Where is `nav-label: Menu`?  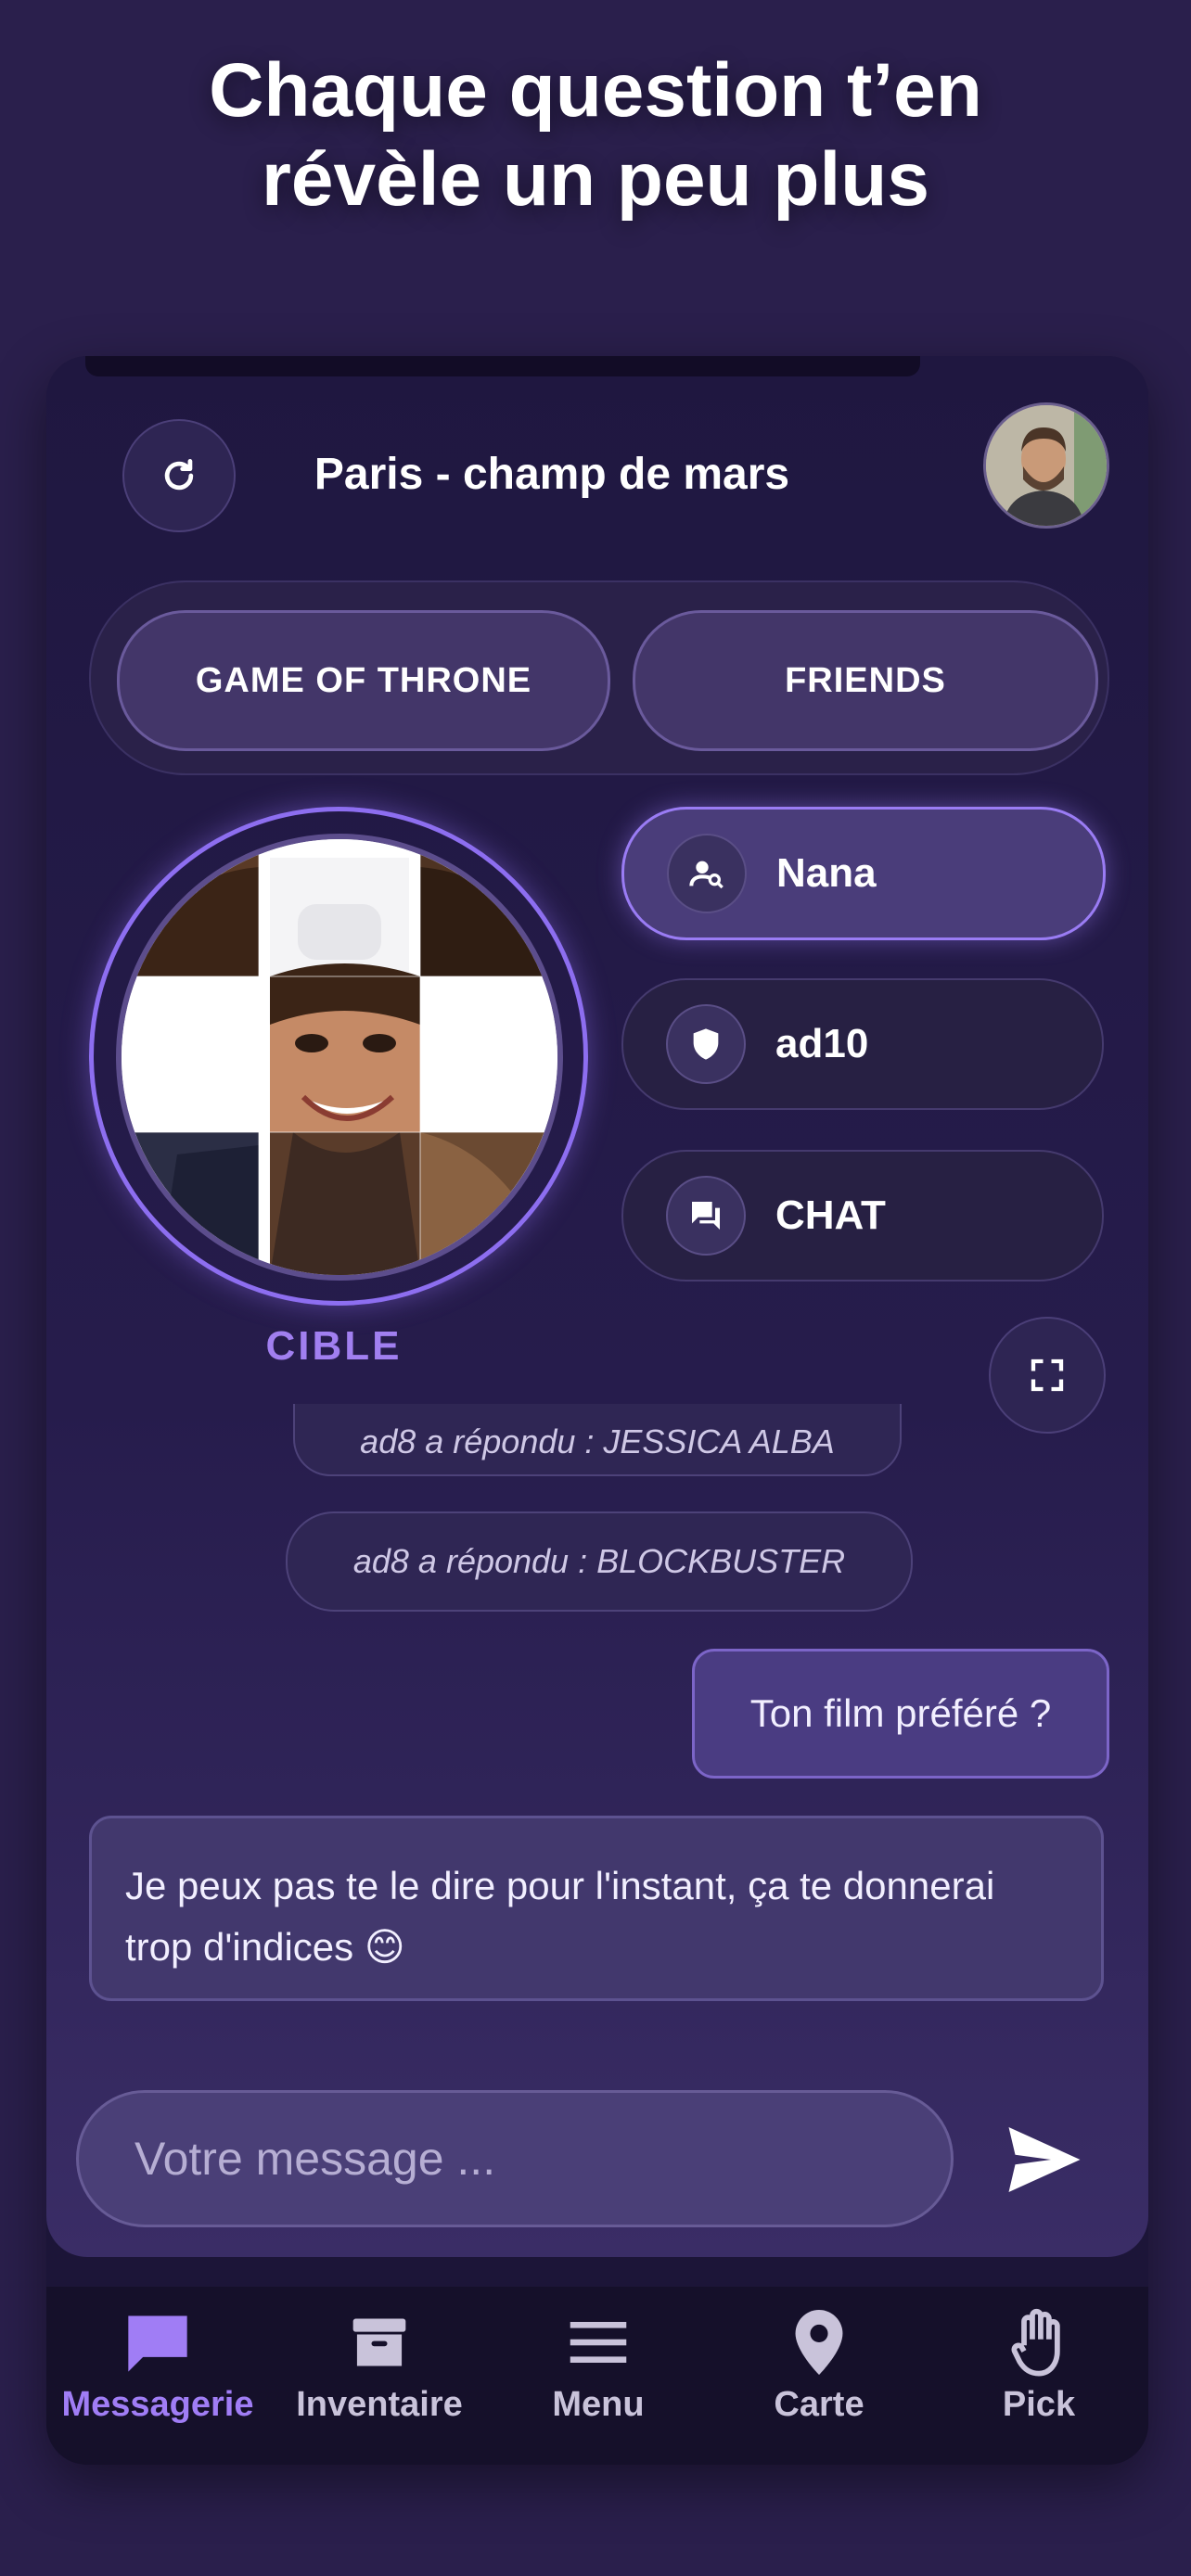
nav-label: Menu is located at coordinates (598, 2405).